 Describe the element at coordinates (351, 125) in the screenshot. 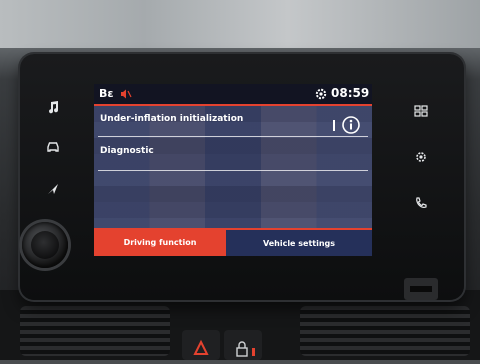

I see `info-icon` at that location.